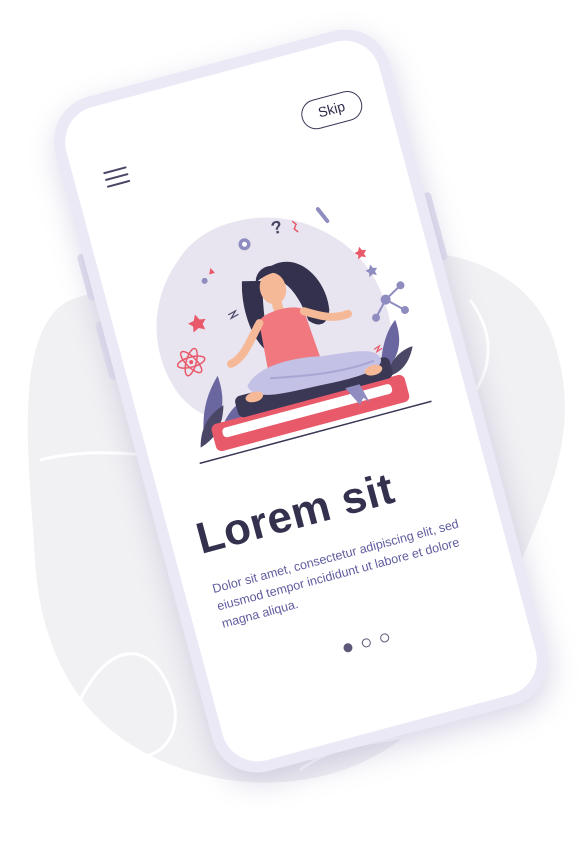  What do you see at coordinates (331, 110) in the screenshot?
I see `skip-button: Skip` at bounding box center [331, 110].